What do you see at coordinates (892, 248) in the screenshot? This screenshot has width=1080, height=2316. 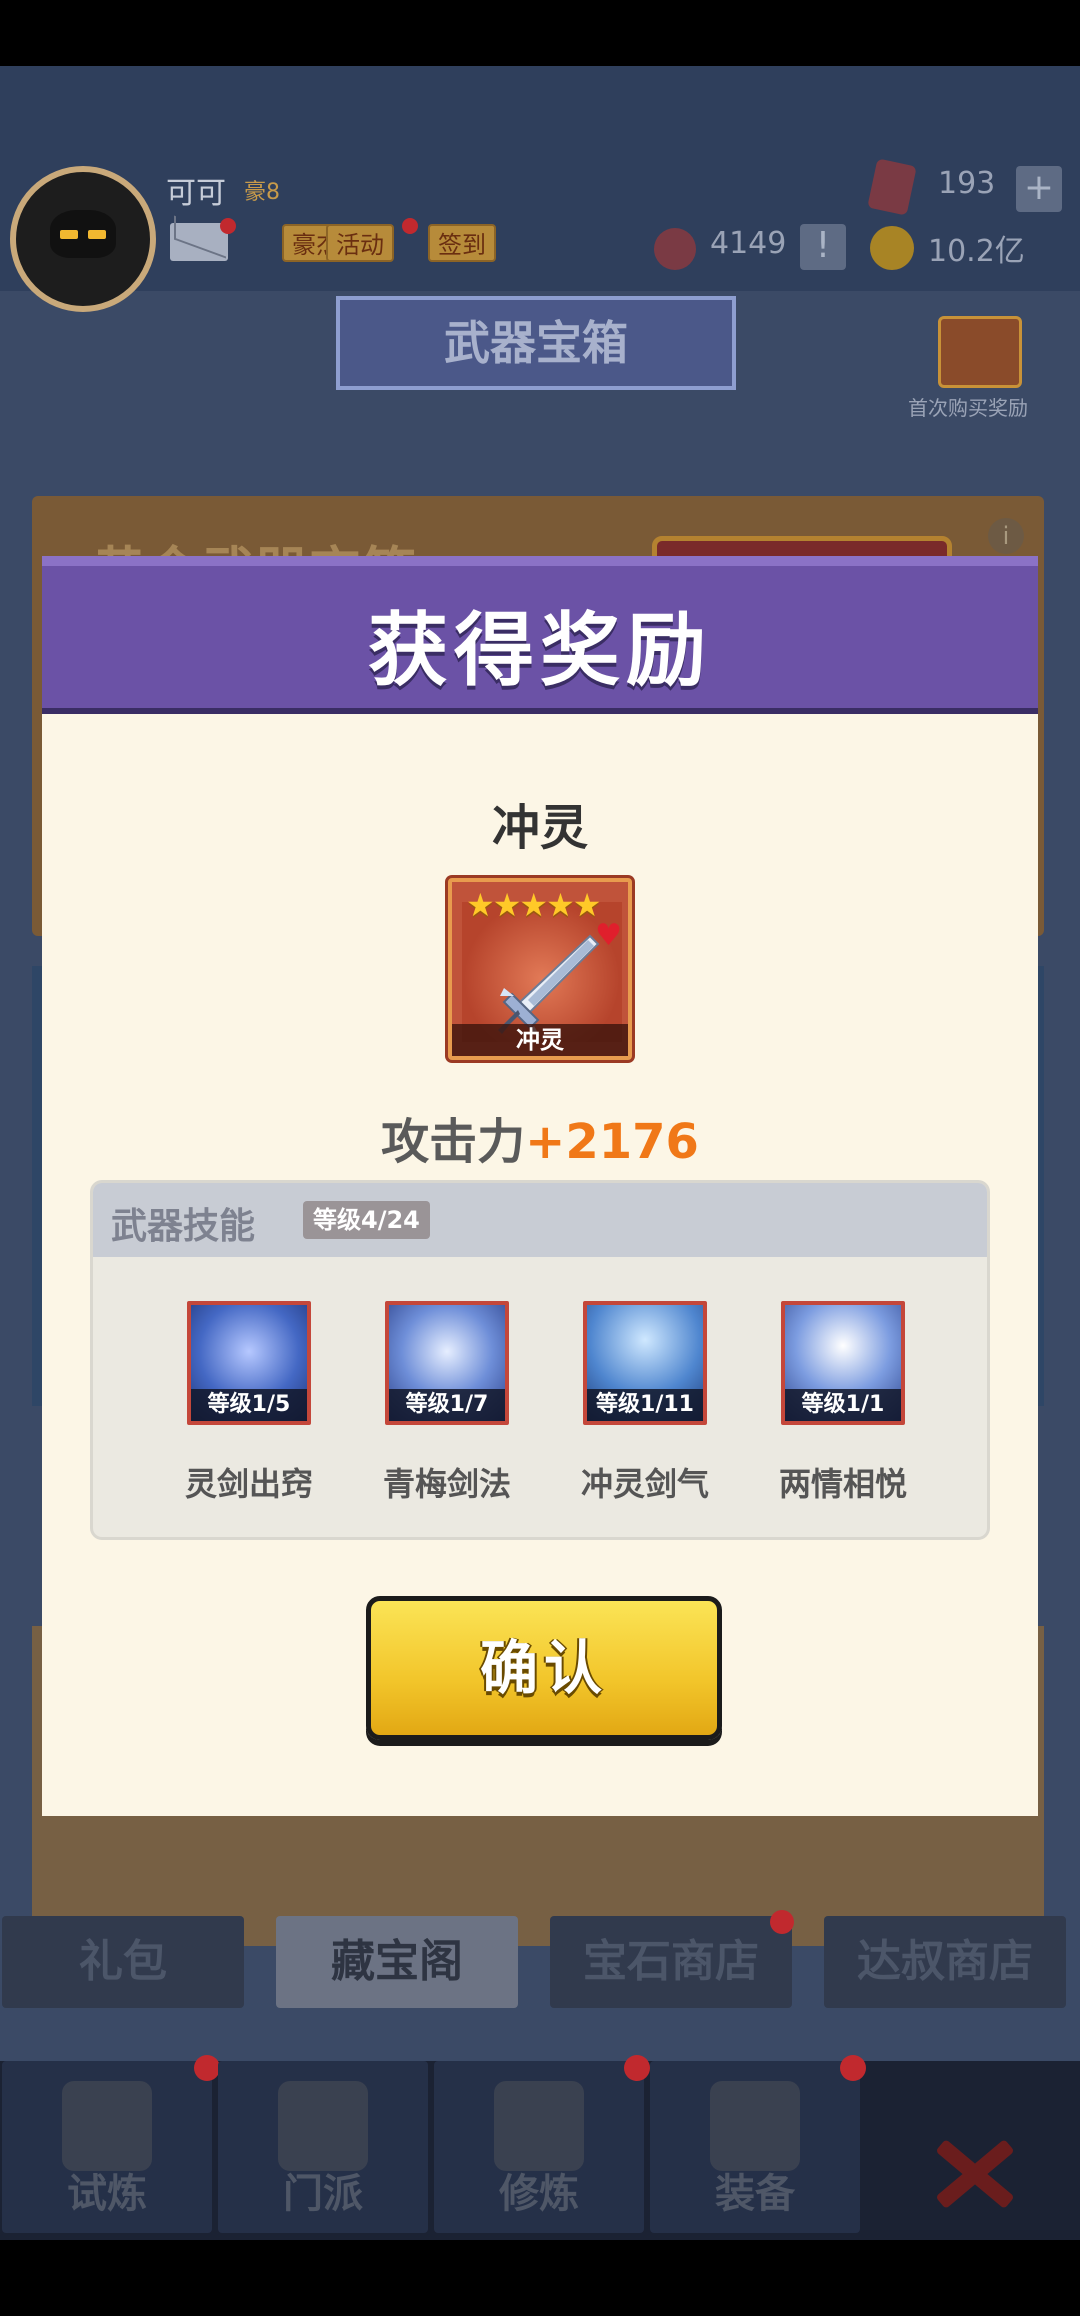 I see `gold-coin-icon` at bounding box center [892, 248].